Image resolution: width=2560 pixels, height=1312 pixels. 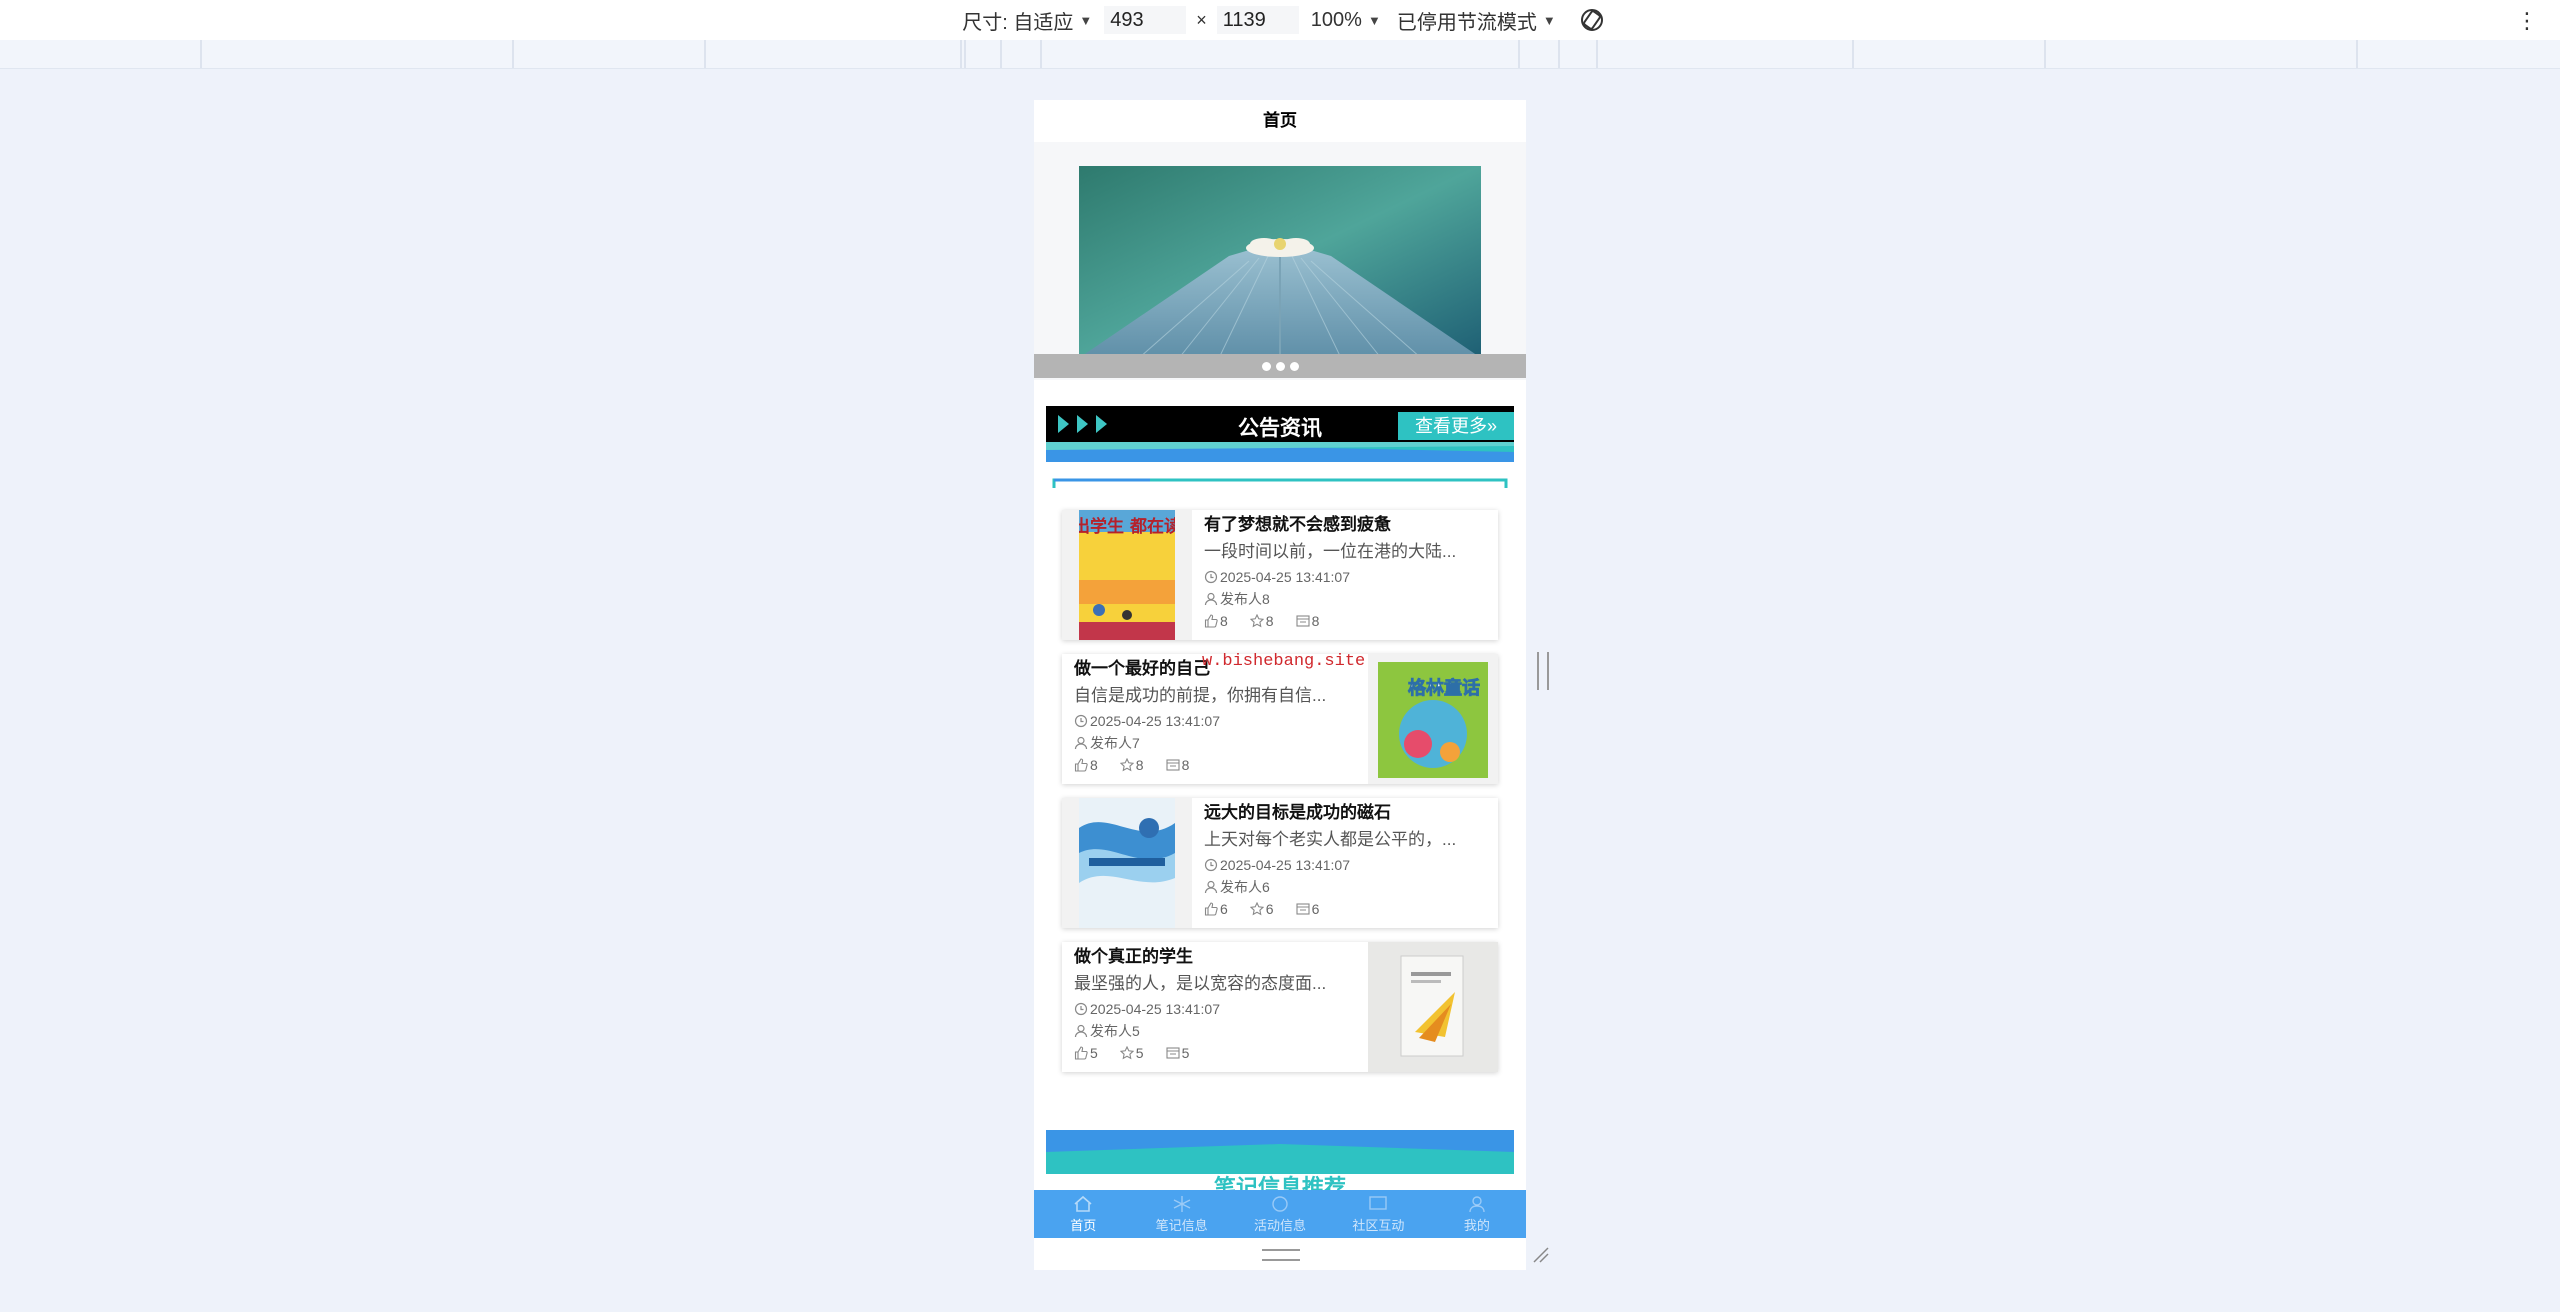 I want to click on tab-community: 社区互动, so click(x=1378, y=1214).